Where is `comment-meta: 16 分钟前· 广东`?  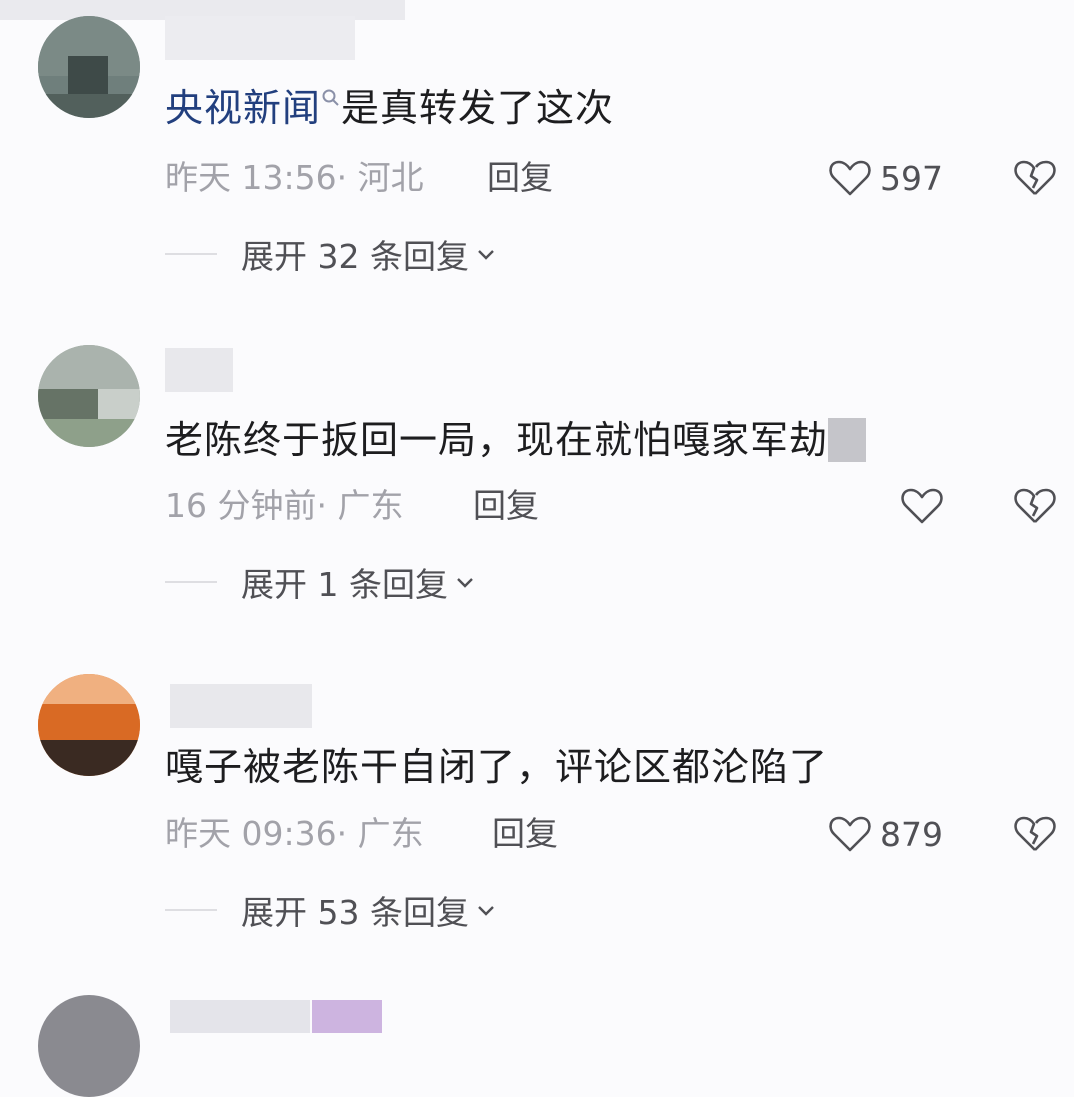 comment-meta: 16 分钟前· 广东 is located at coordinates (284, 506).